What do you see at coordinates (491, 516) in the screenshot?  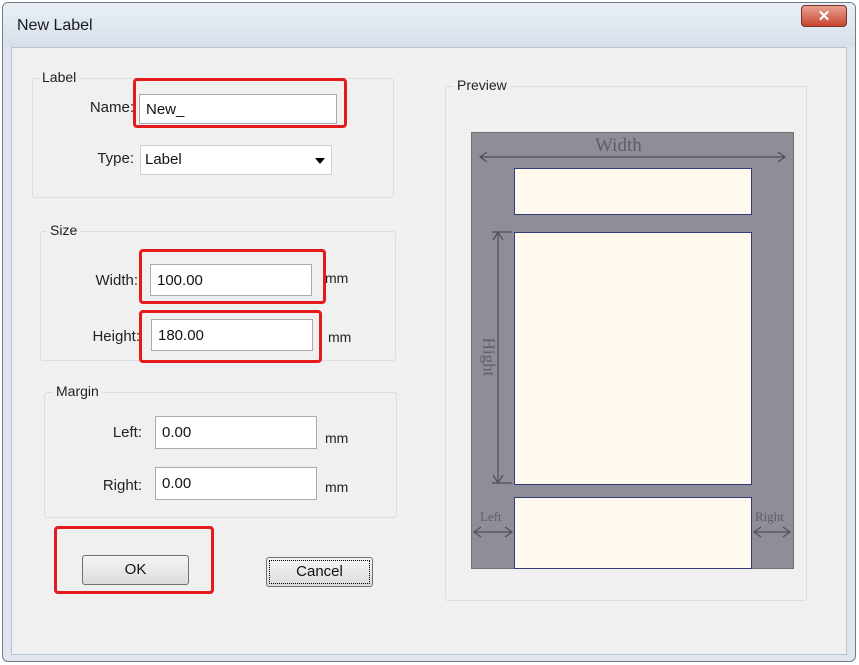 I see `preview-left-text: Left` at bounding box center [491, 516].